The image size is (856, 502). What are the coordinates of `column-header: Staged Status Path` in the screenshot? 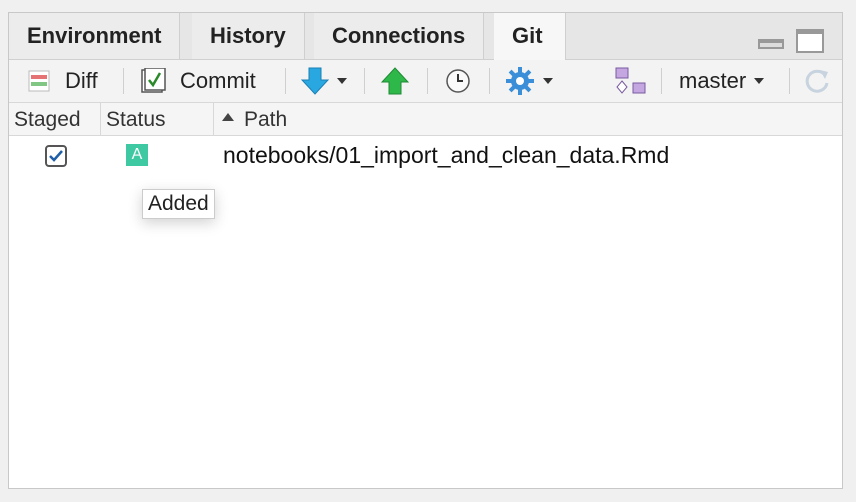 It's located at (425, 119).